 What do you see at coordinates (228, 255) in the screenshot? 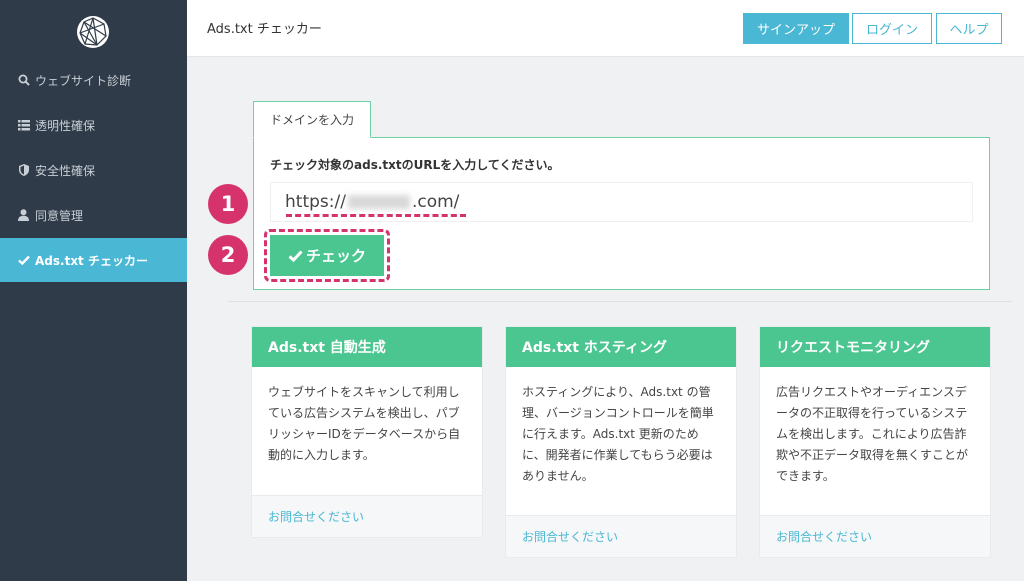
I see `annotation-badge-2: 2` at bounding box center [228, 255].